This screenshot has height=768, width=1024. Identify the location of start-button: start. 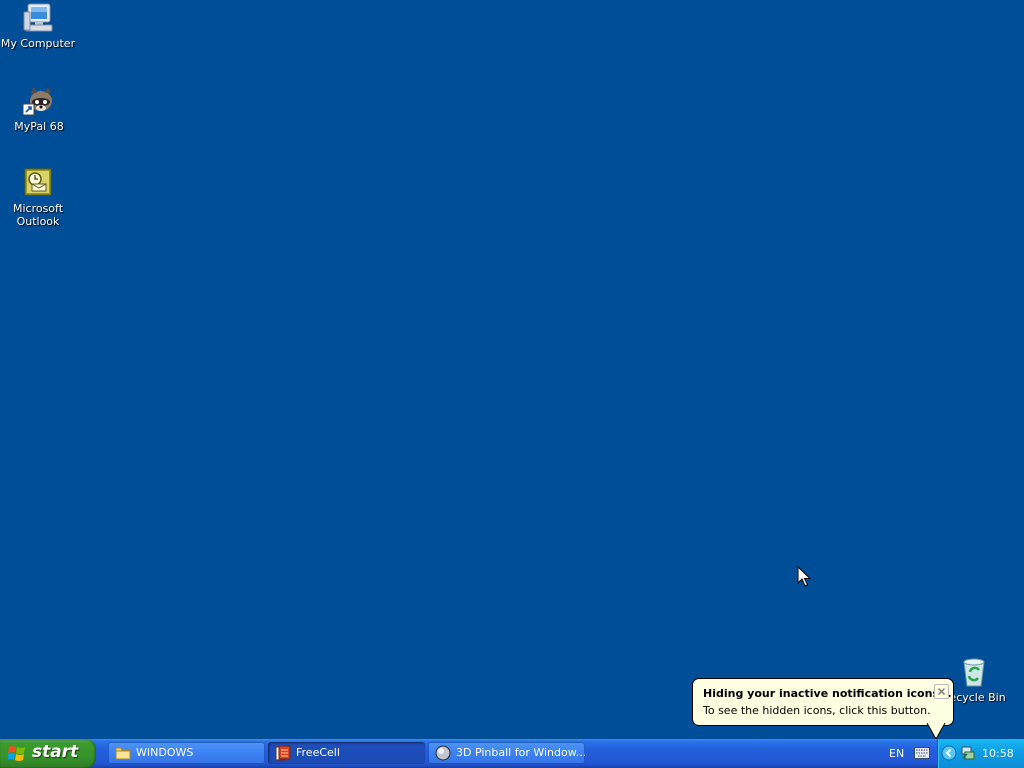
(48, 753).